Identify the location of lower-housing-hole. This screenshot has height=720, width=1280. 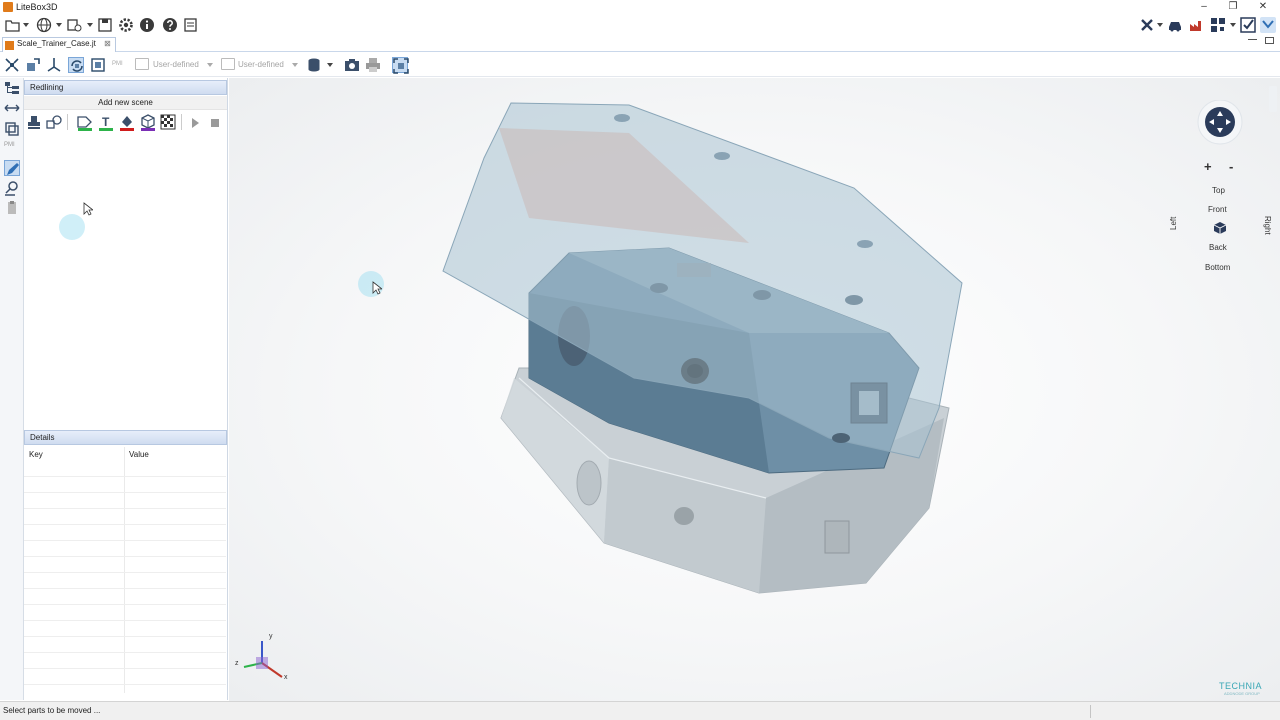
(684, 516).